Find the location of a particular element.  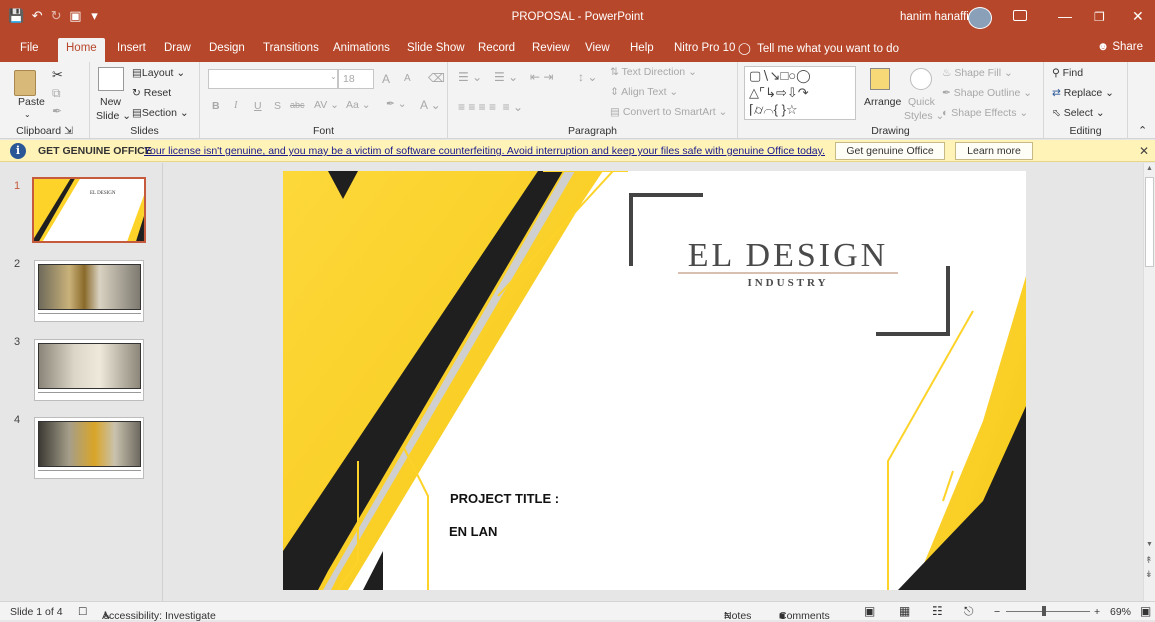

tab-transitions: Transitions is located at coordinates (291, 48).